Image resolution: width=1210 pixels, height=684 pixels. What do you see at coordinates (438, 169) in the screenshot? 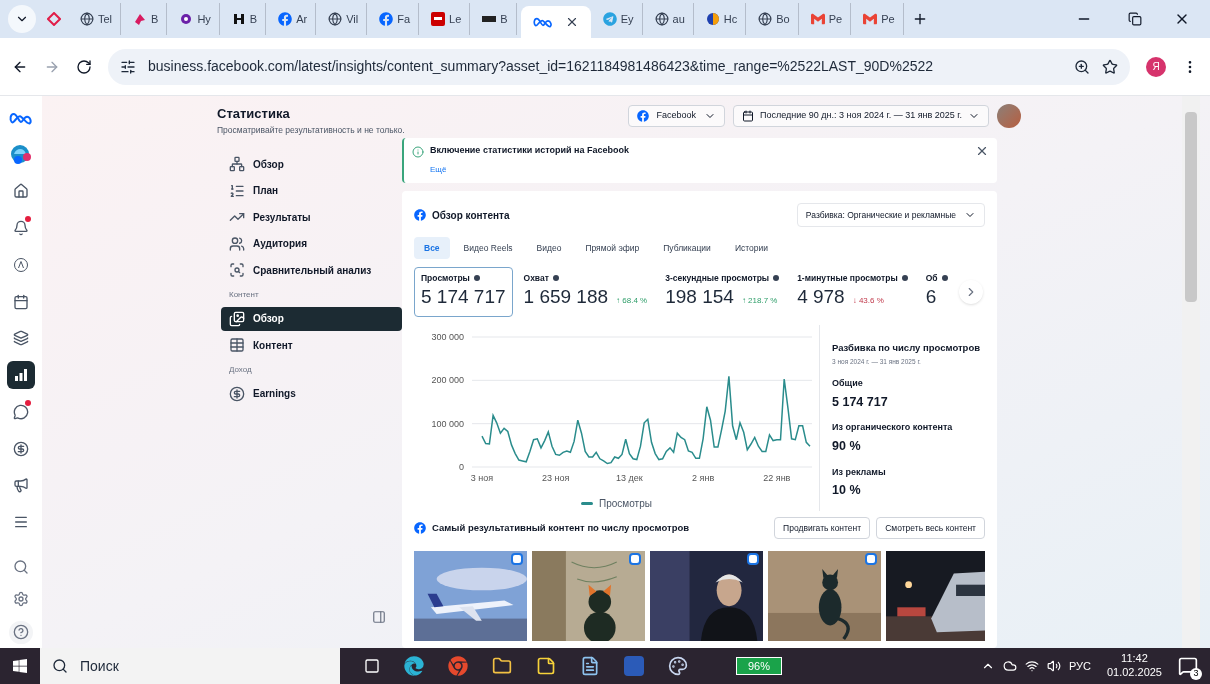
I see `more-link: Ещё` at bounding box center [438, 169].